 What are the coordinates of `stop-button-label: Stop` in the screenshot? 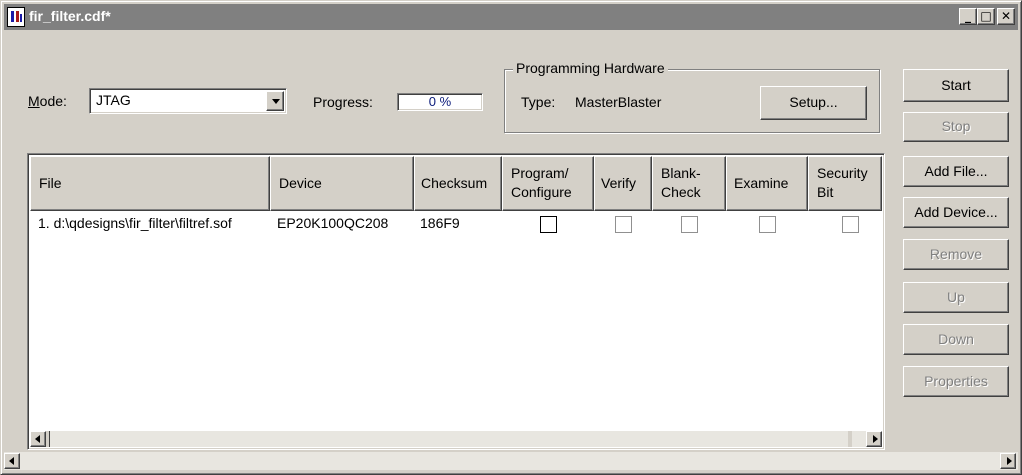 It's located at (956, 126).